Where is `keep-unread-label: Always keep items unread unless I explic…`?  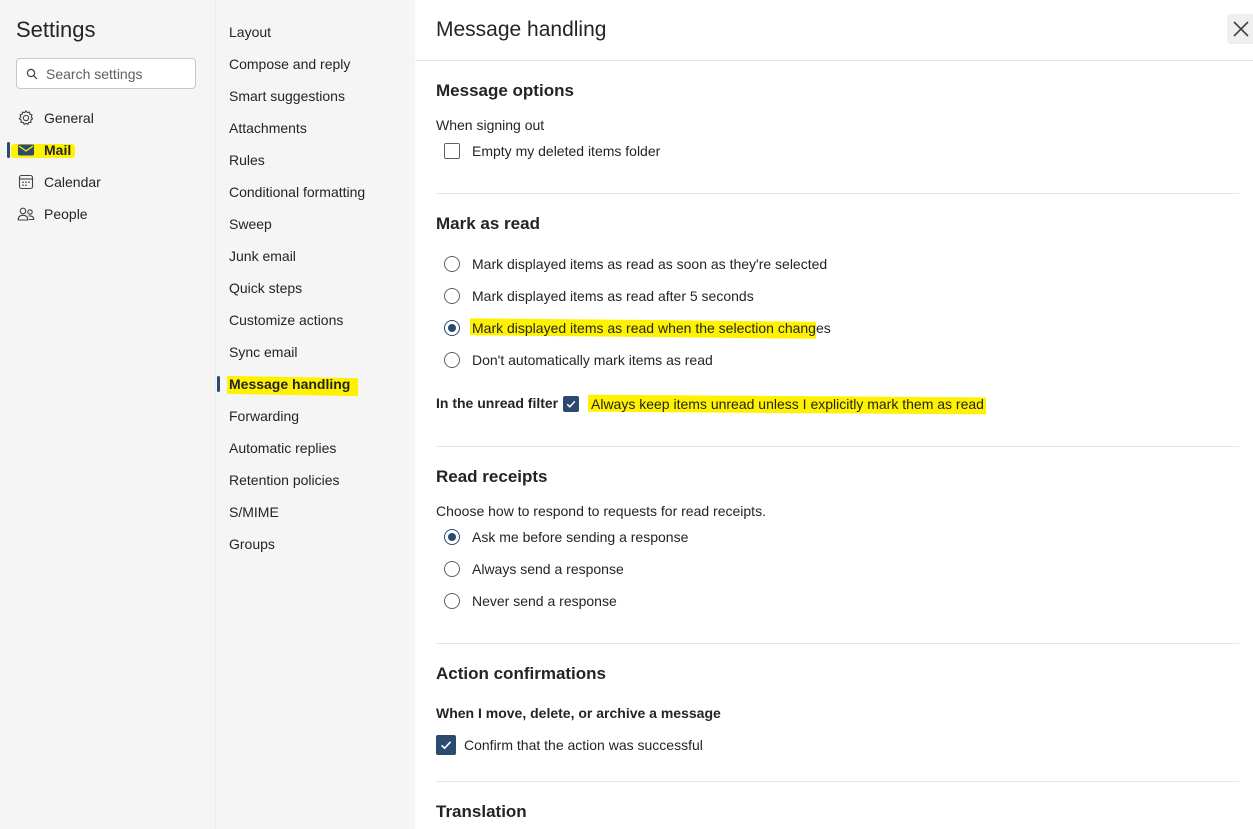 keep-unread-label: Always keep items unread unless I explic… is located at coordinates (787, 404).